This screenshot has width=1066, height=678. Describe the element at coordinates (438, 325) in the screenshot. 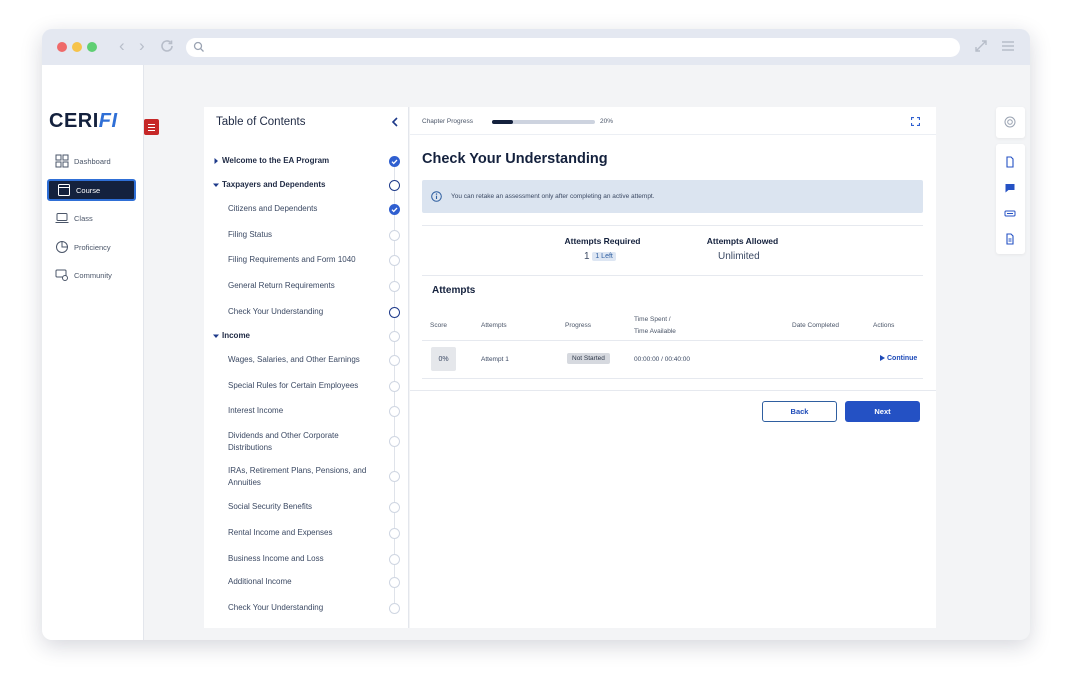

I see `column-header-score: Score` at that location.